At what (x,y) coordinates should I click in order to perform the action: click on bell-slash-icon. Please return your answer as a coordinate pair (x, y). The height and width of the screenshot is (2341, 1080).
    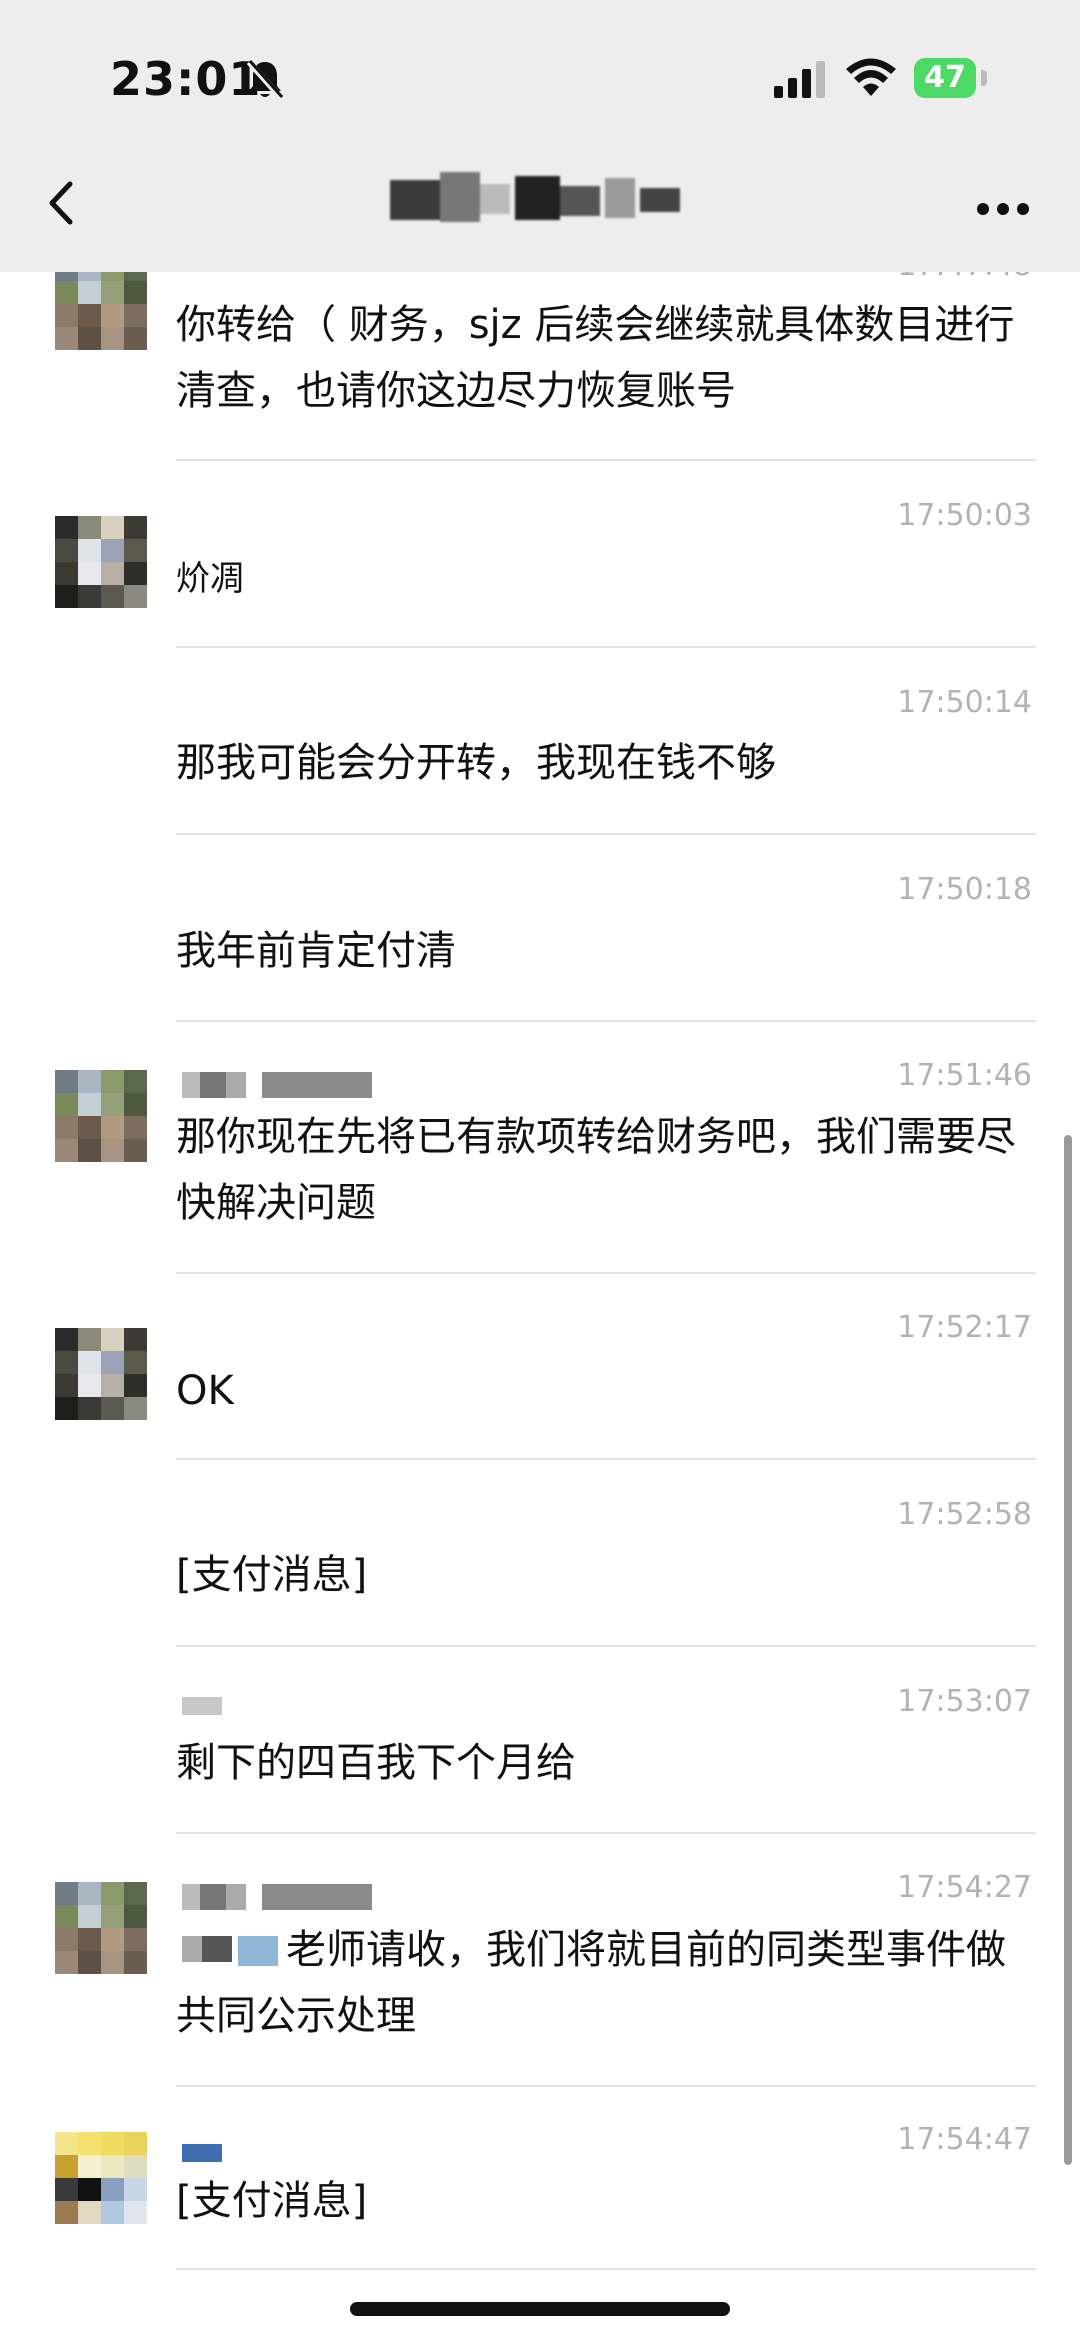
    Looking at the image, I should click on (265, 80).